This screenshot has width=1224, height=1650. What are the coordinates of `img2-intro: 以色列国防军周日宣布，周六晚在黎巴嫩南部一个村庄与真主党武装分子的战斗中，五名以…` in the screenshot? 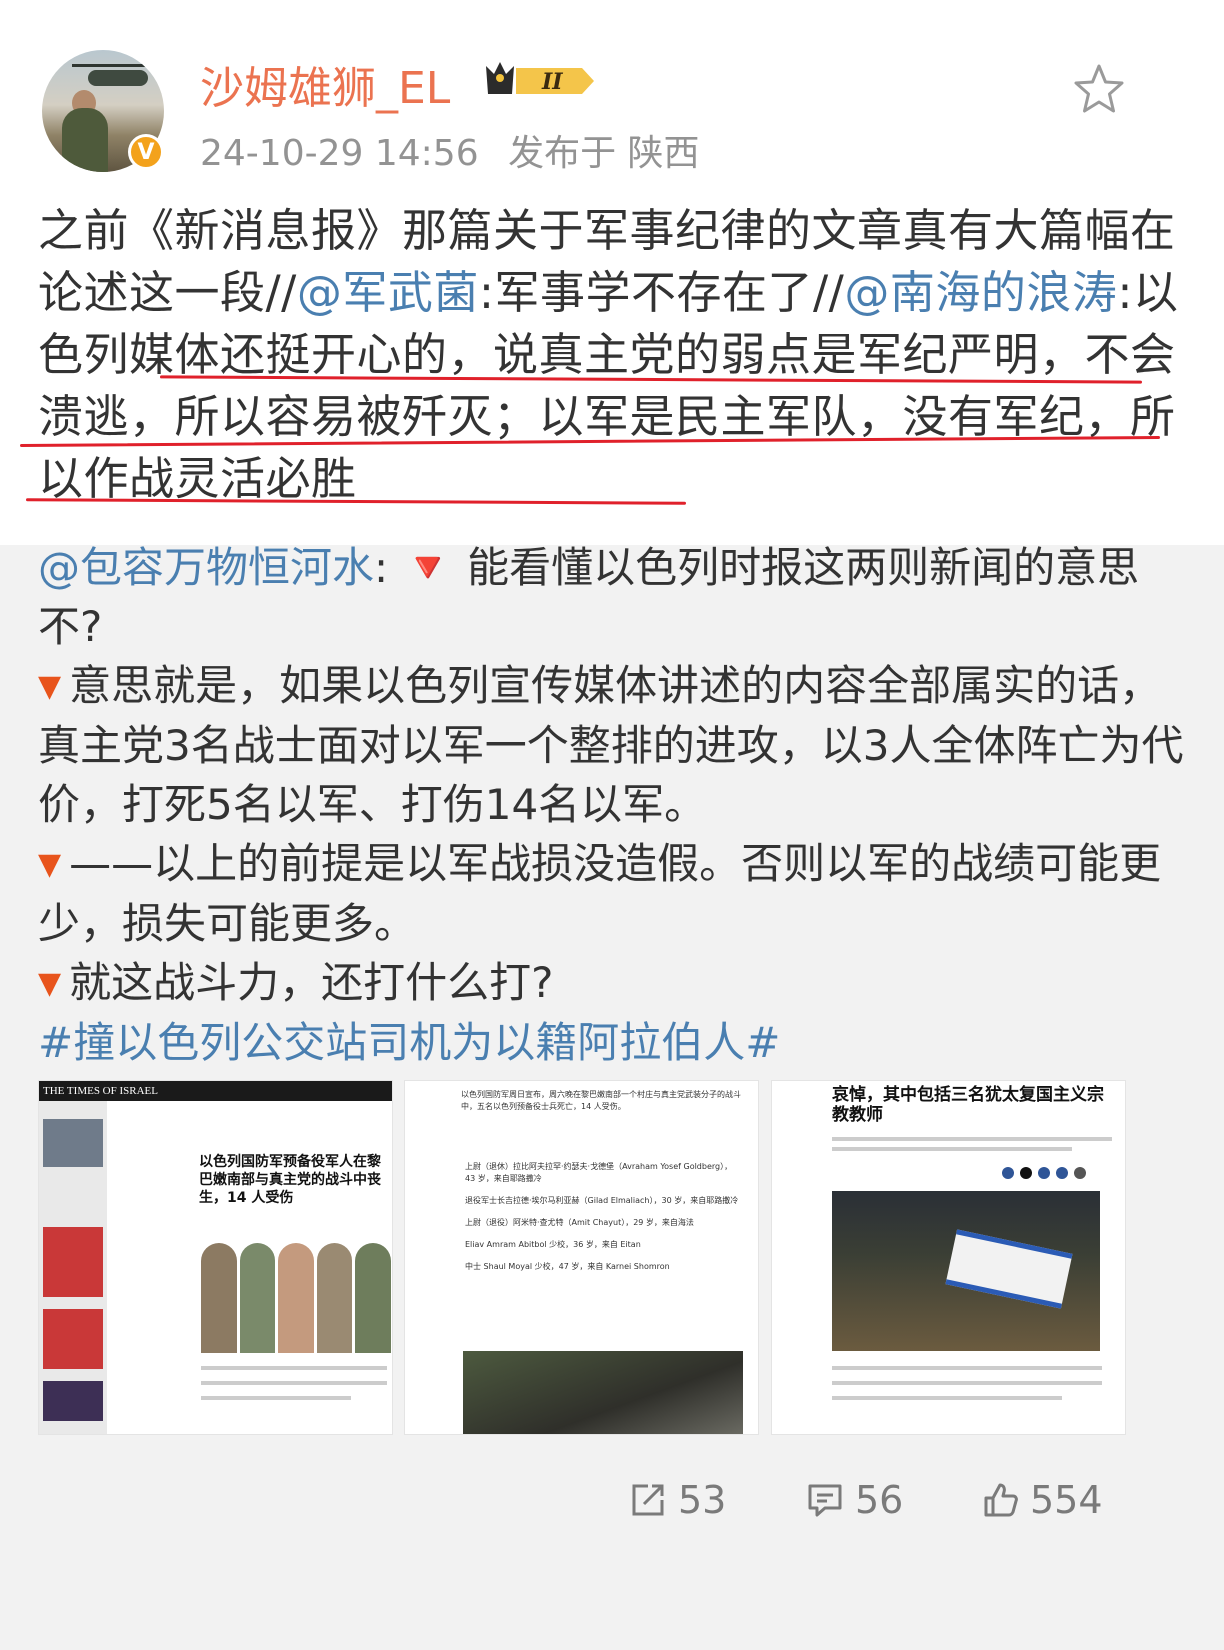 It's located at (601, 1100).